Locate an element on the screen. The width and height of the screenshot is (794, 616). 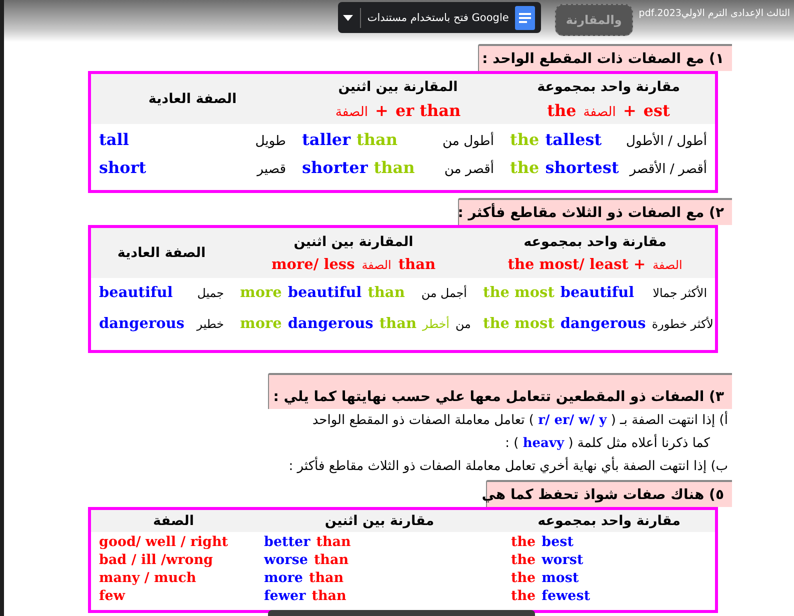
table-cell-text: more than is located at coordinates (304, 579).